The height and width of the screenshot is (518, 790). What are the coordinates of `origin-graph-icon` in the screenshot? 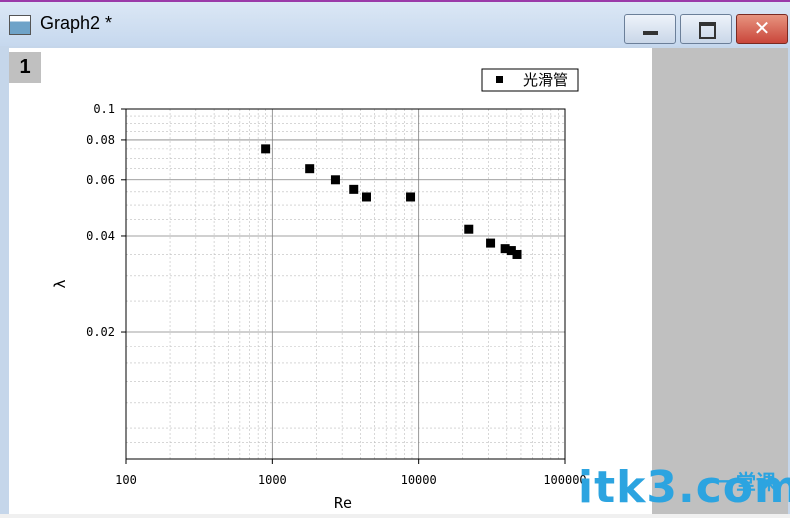 It's located at (20, 25).